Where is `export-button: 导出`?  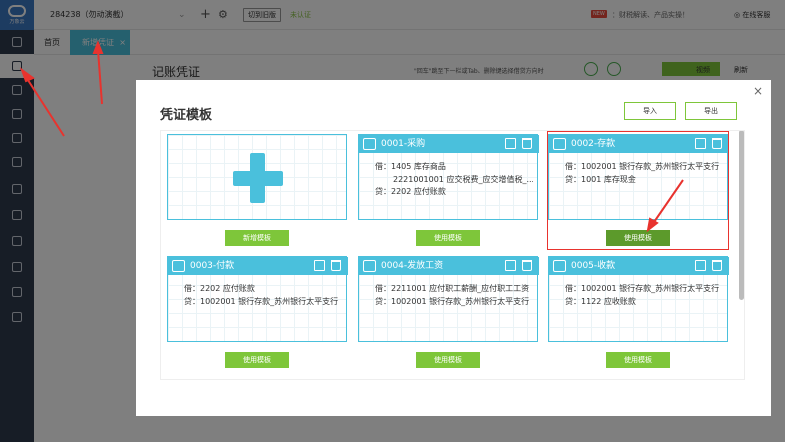 export-button: 导出 is located at coordinates (711, 111).